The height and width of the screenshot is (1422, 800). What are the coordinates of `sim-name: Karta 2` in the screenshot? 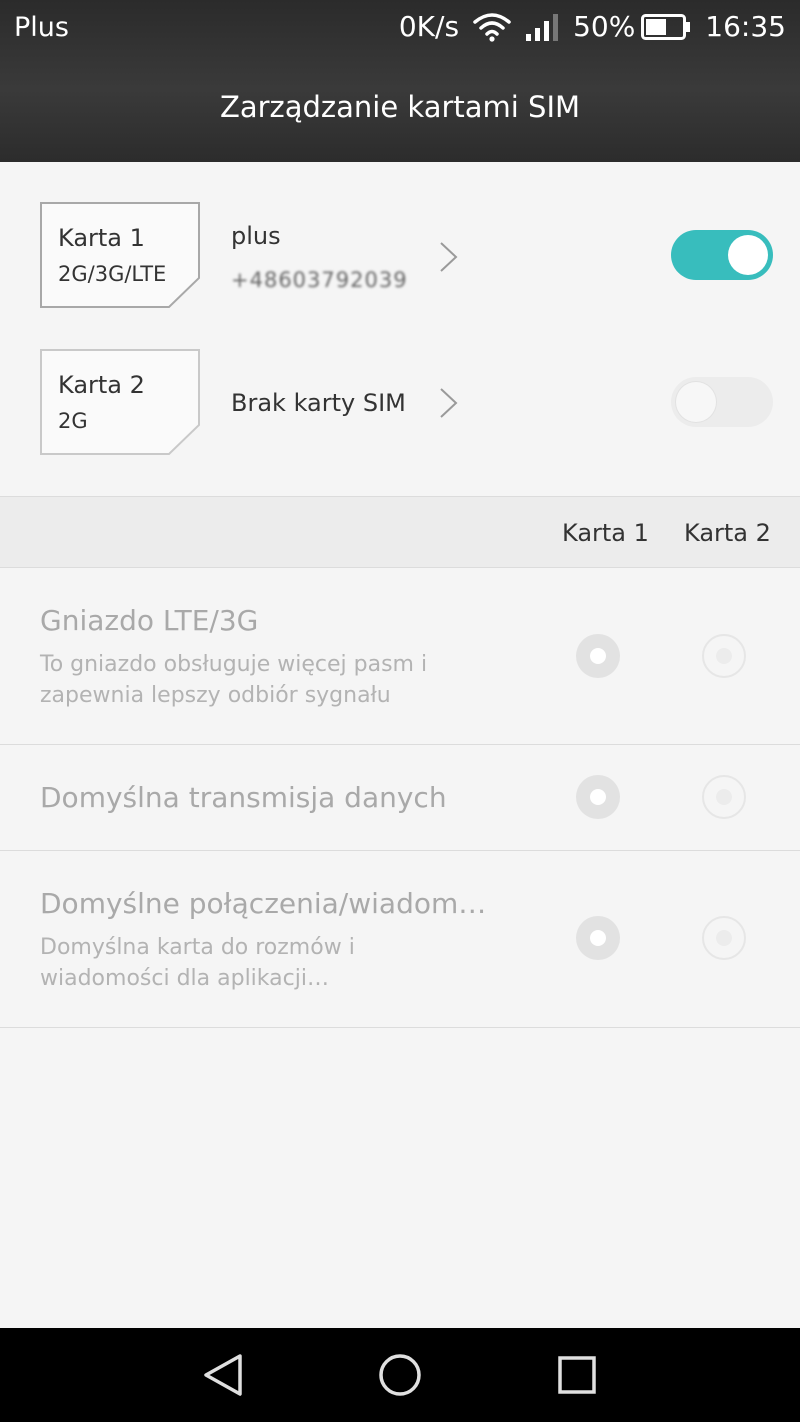 It's located at (101, 385).